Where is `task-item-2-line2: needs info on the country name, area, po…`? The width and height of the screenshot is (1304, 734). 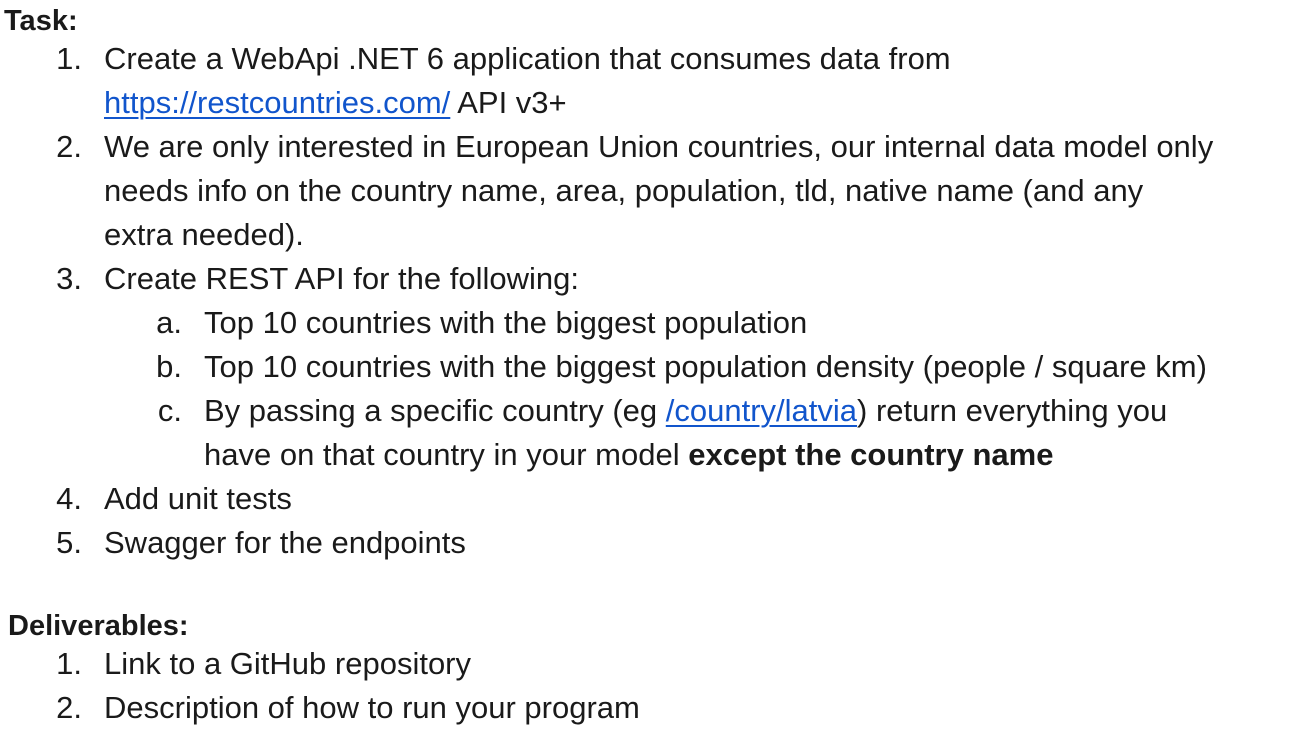
task-item-2-line2: needs info on the country name, area, po… is located at coordinates (624, 190).